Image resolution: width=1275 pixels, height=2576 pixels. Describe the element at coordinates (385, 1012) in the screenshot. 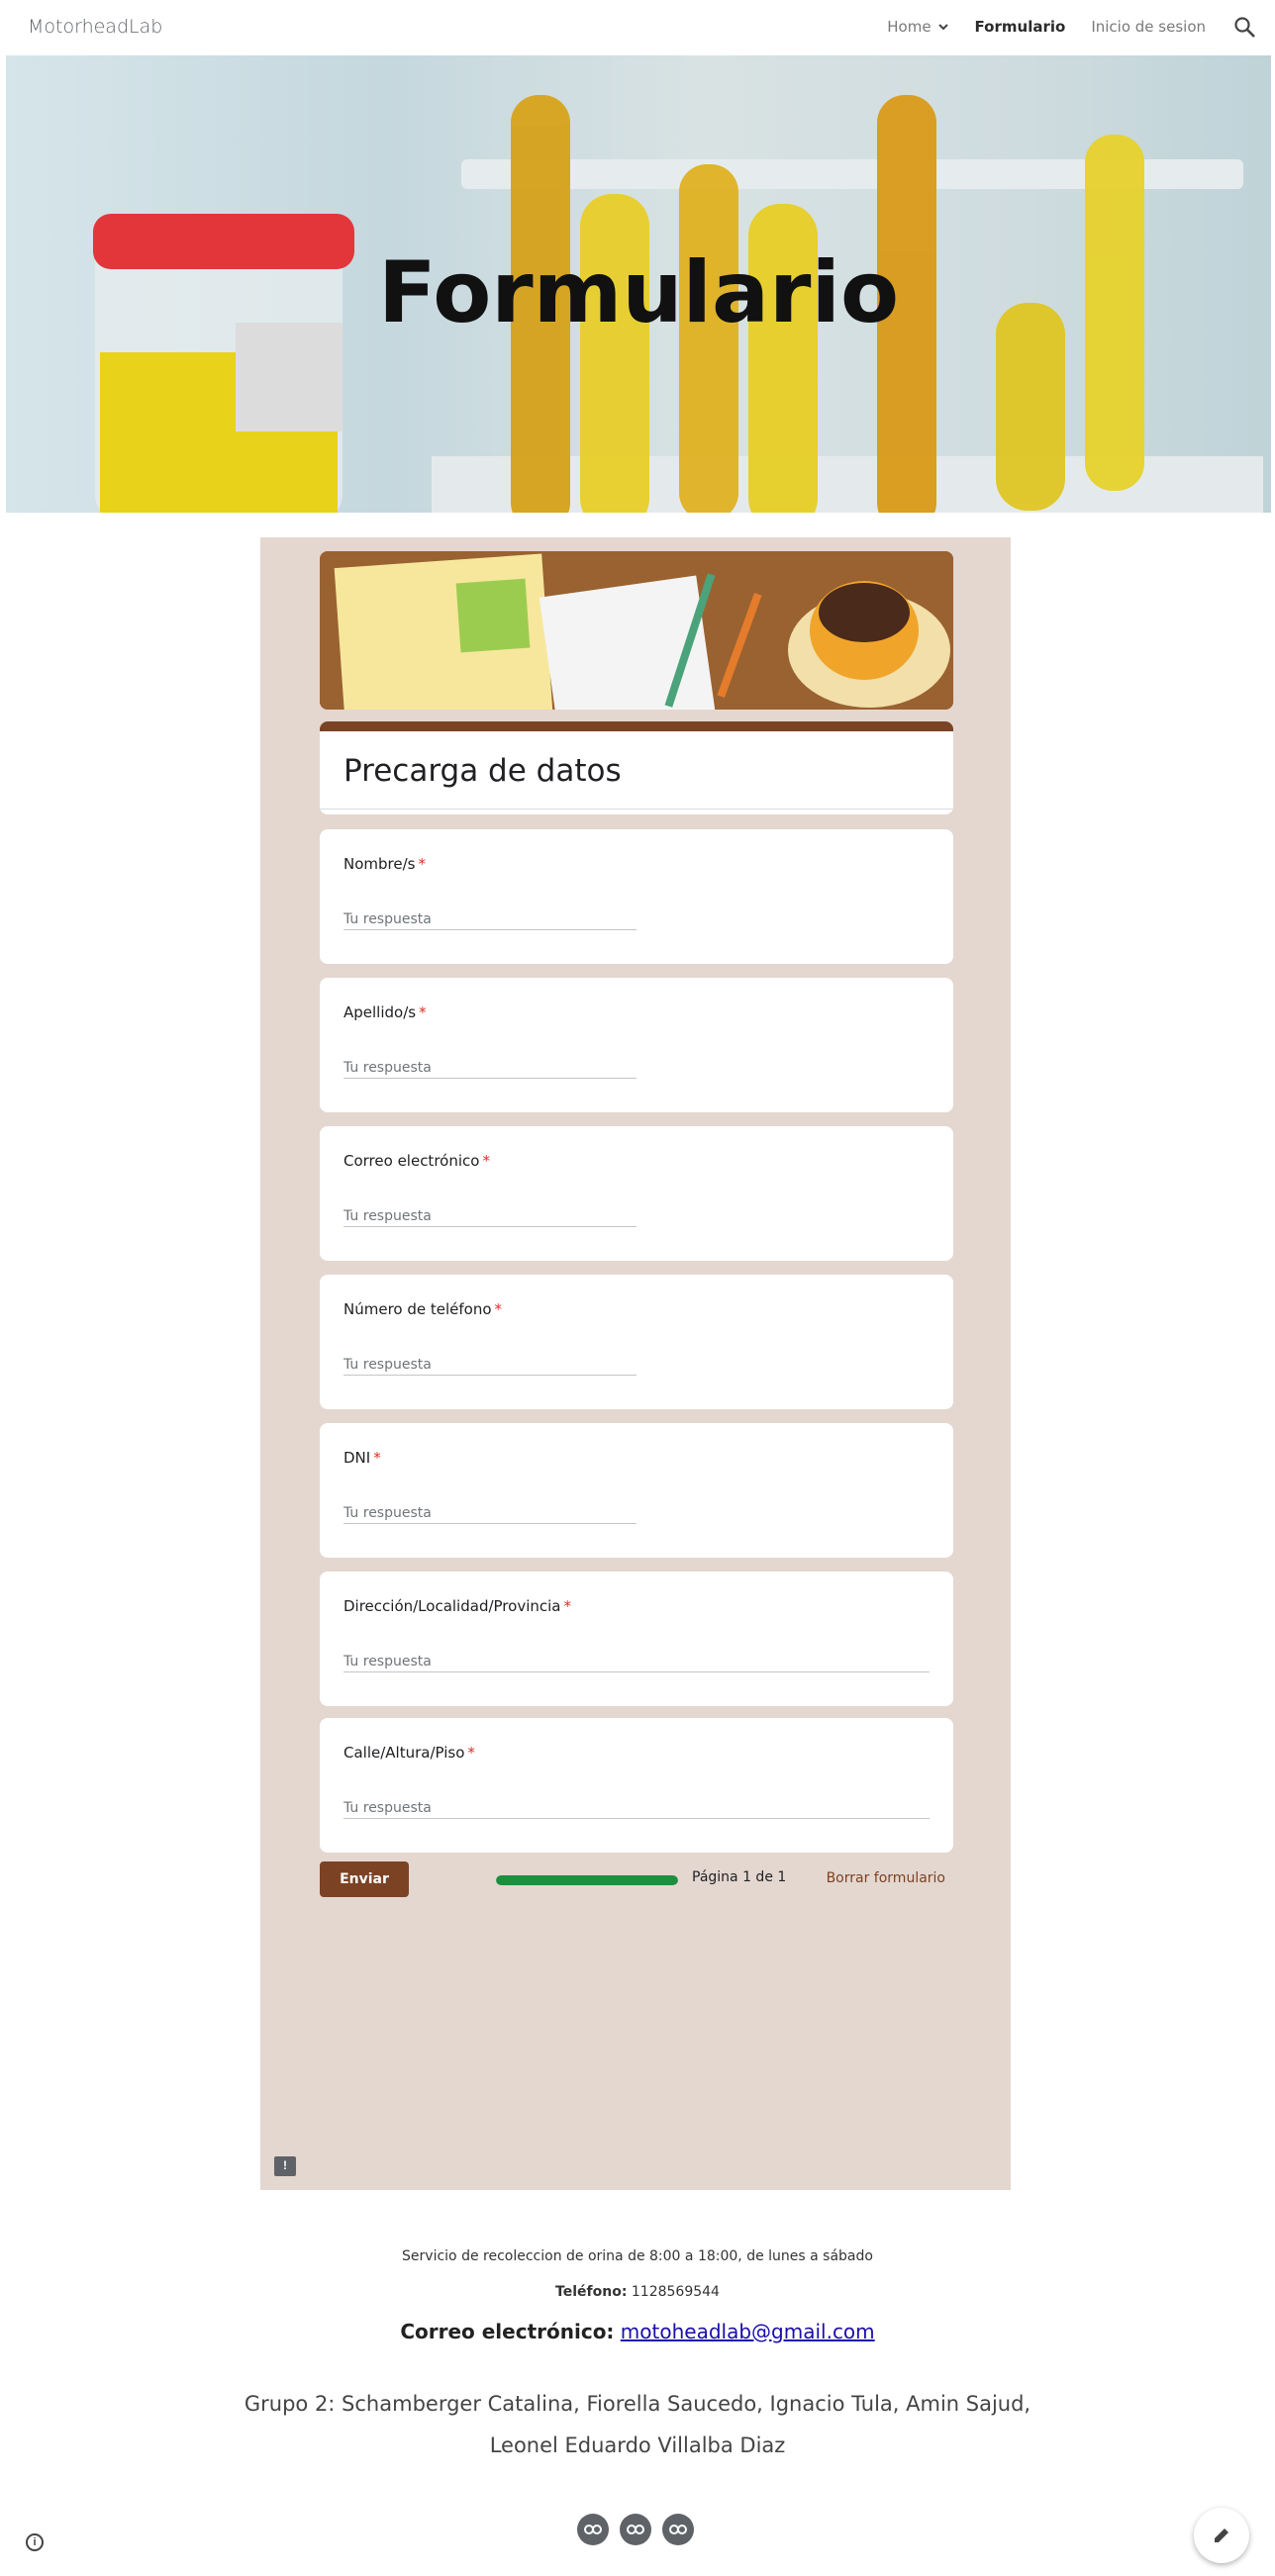

I see `question-label: Apellido/s *` at that location.